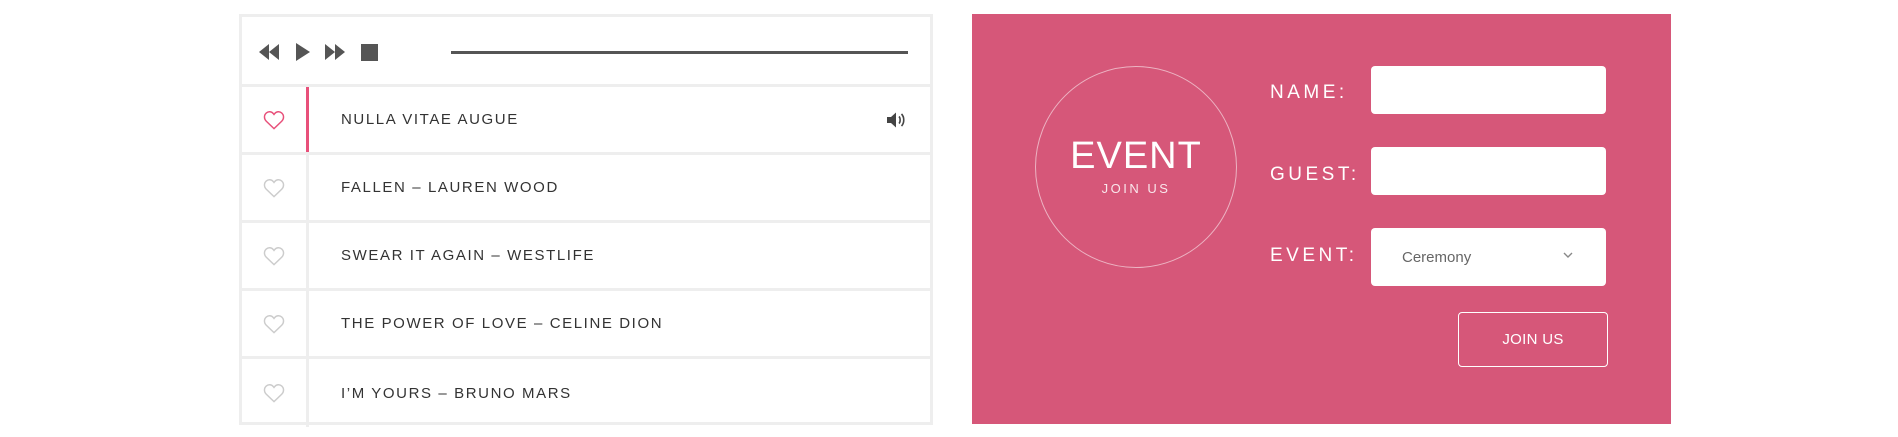 Image resolution: width=1898 pixels, height=437 pixels. What do you see at coordinates (896, 120) in the screenshot?
I see `speaker-icon` at bounding box center [896, 120].